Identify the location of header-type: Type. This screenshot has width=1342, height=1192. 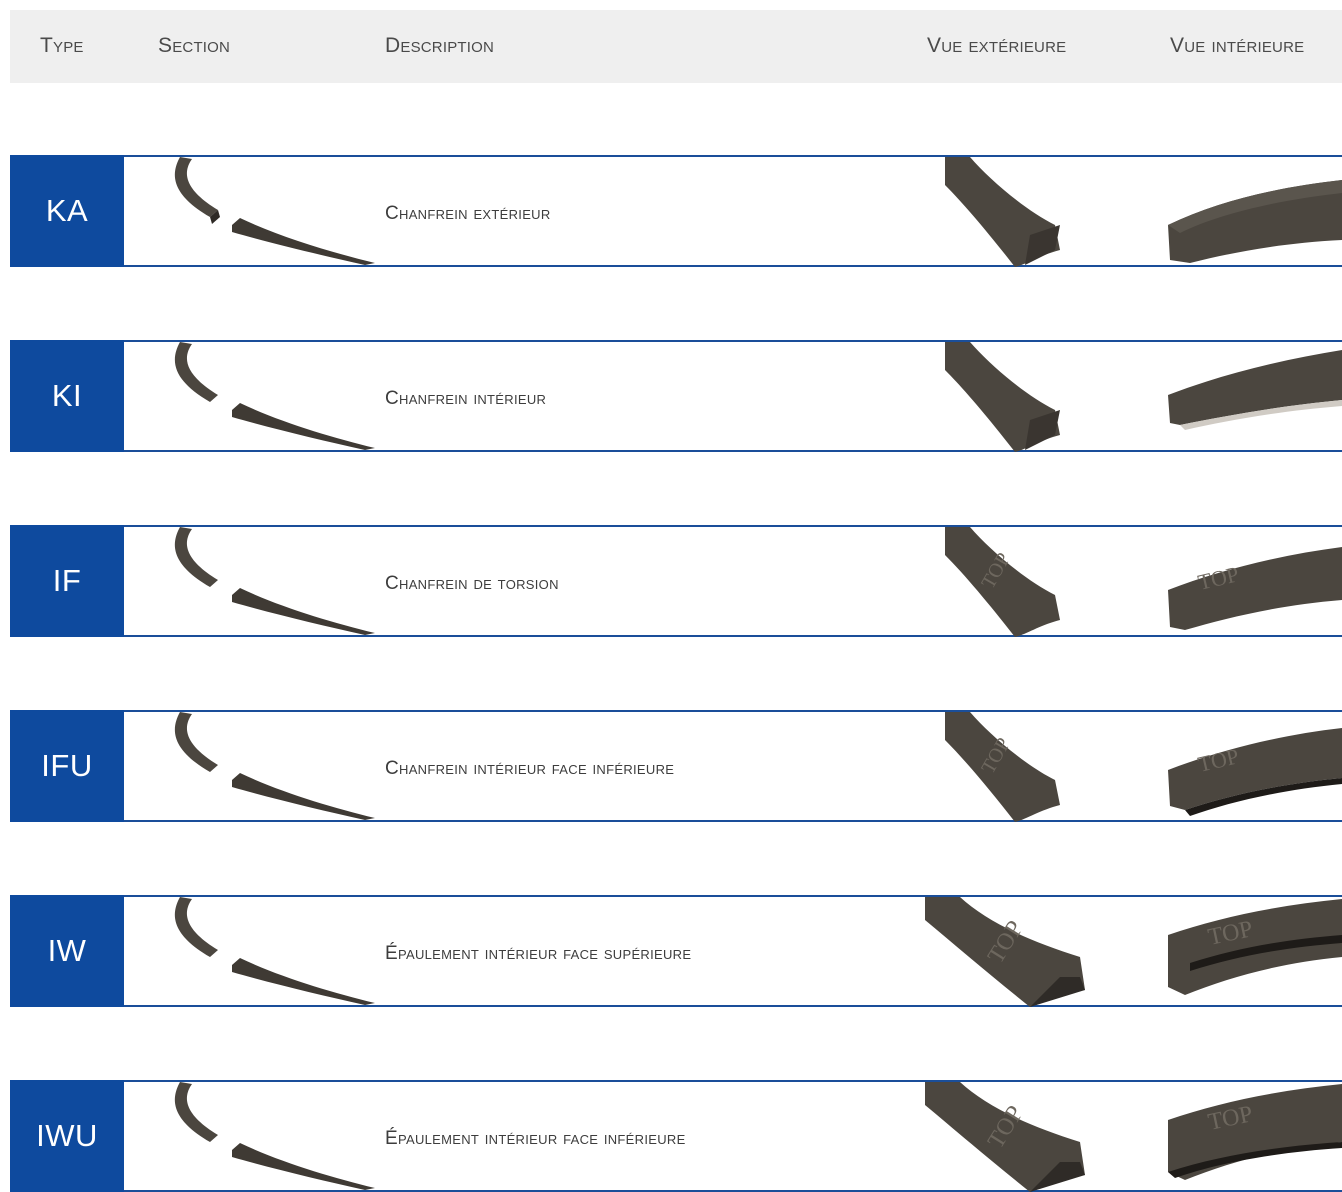
(62, 45).